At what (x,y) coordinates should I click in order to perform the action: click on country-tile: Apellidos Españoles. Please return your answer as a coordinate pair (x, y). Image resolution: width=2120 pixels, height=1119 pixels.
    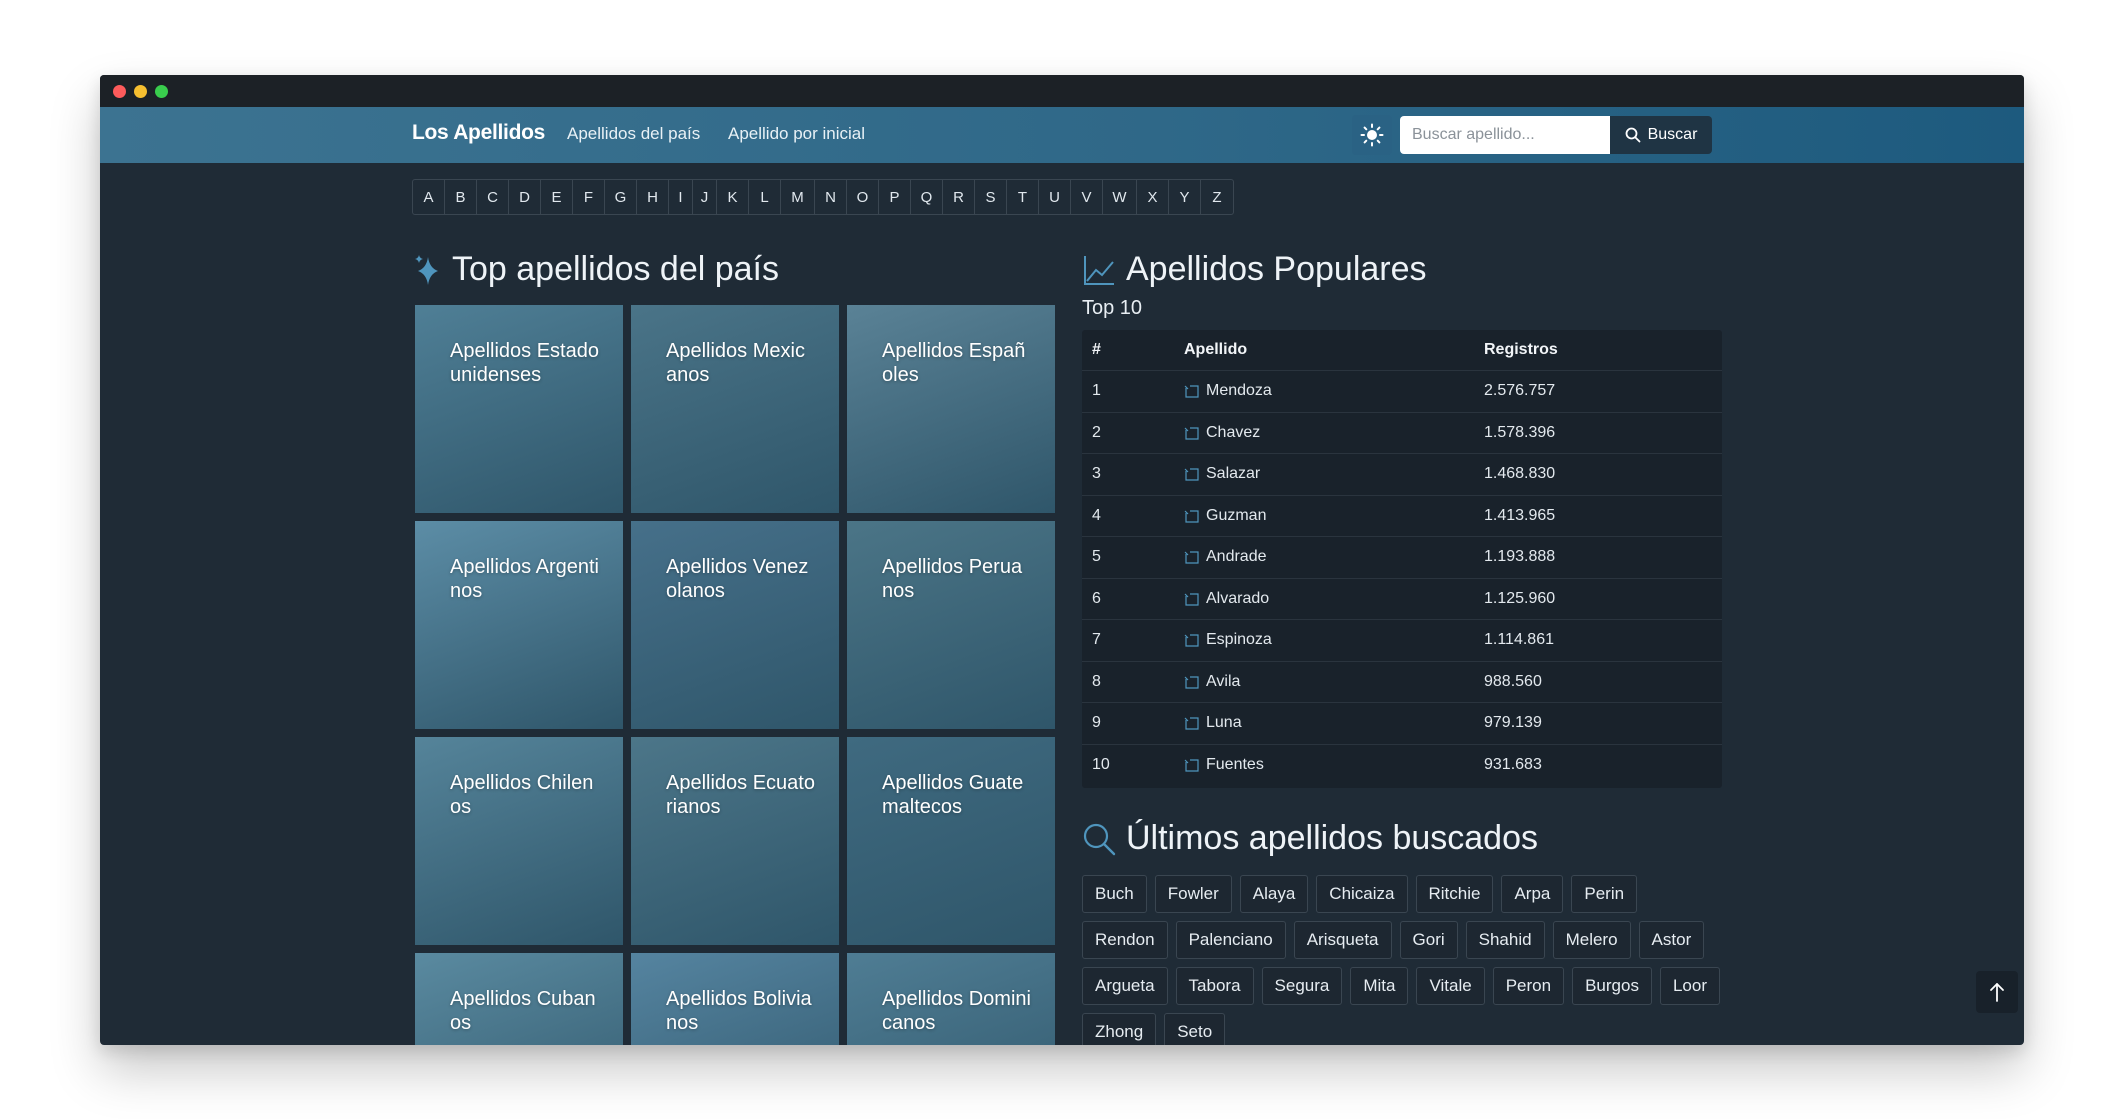
    Looking at the image, I should click on (951, 409).